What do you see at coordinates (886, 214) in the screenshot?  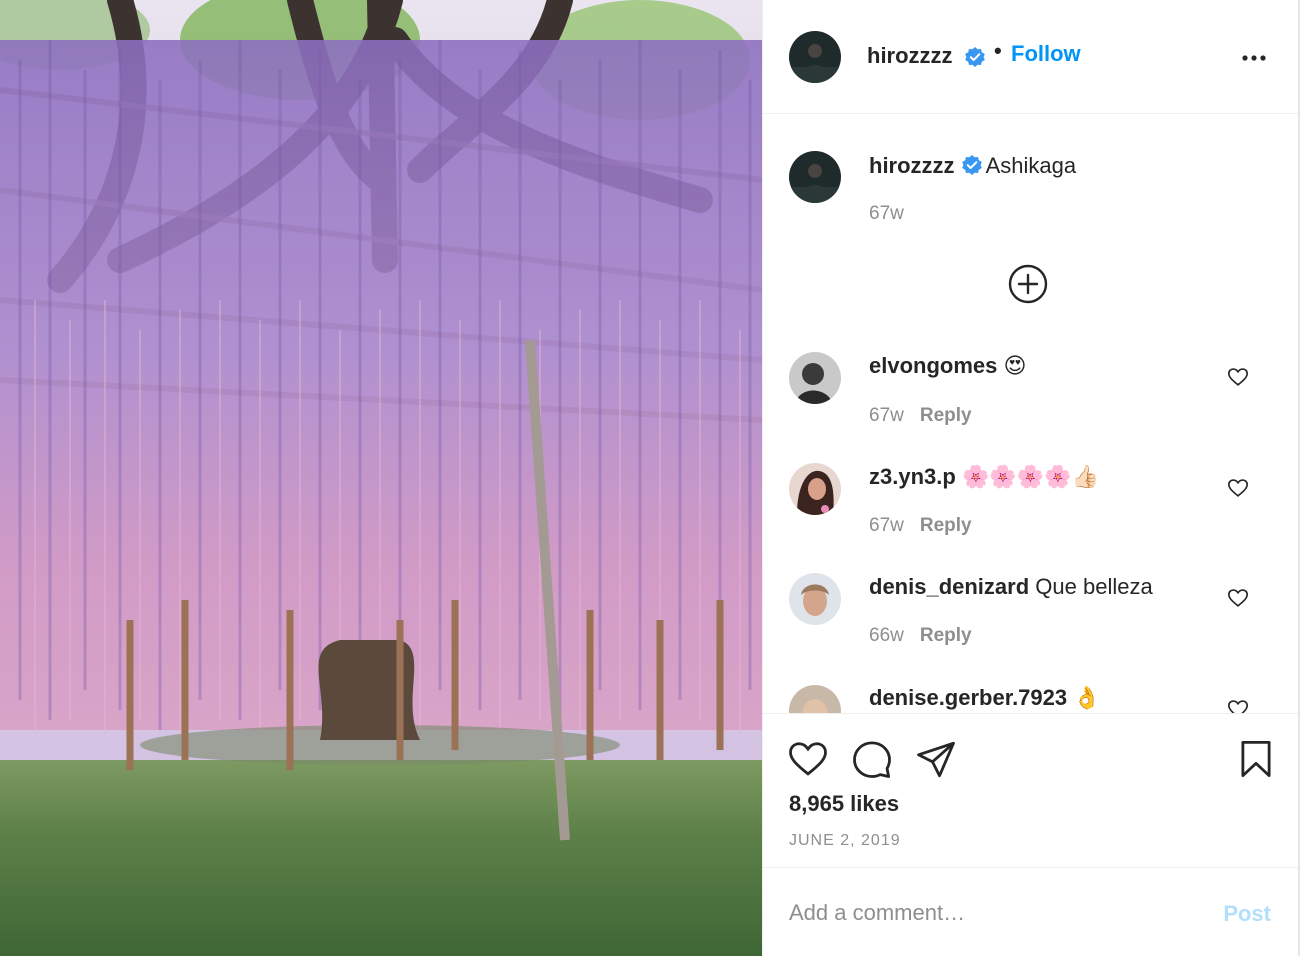 I see `caption-time: 67w` at bounding box center [886, 214].